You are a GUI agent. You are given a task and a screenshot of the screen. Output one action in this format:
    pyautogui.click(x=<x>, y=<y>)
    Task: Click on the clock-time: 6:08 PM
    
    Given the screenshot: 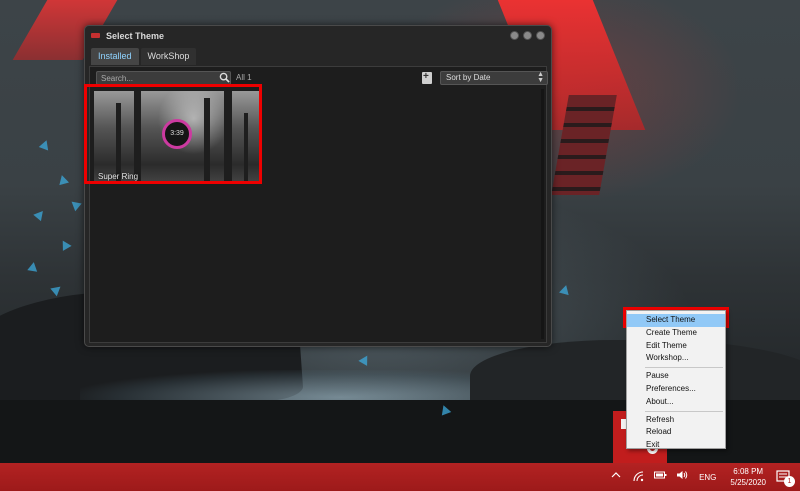 What is the action you would take?
    pyautogui.click(x=748, y=471)
    